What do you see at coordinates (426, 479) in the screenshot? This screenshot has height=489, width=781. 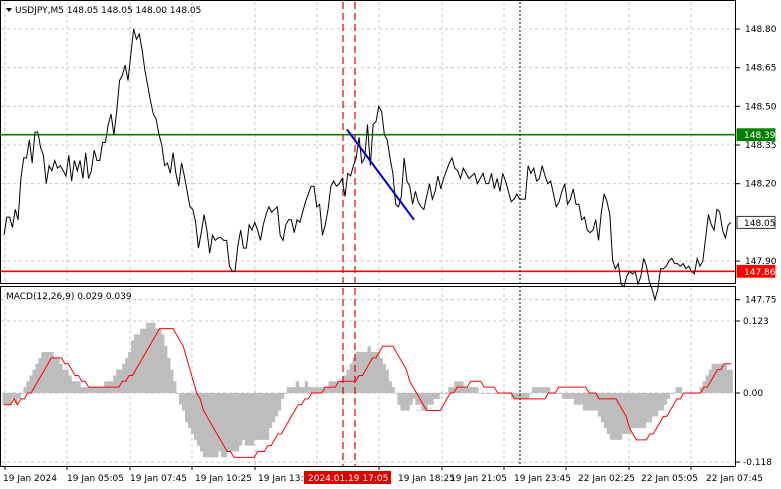 I see `time-axis-label: 19 Jan 18:25` at bounding box center [426, 479].